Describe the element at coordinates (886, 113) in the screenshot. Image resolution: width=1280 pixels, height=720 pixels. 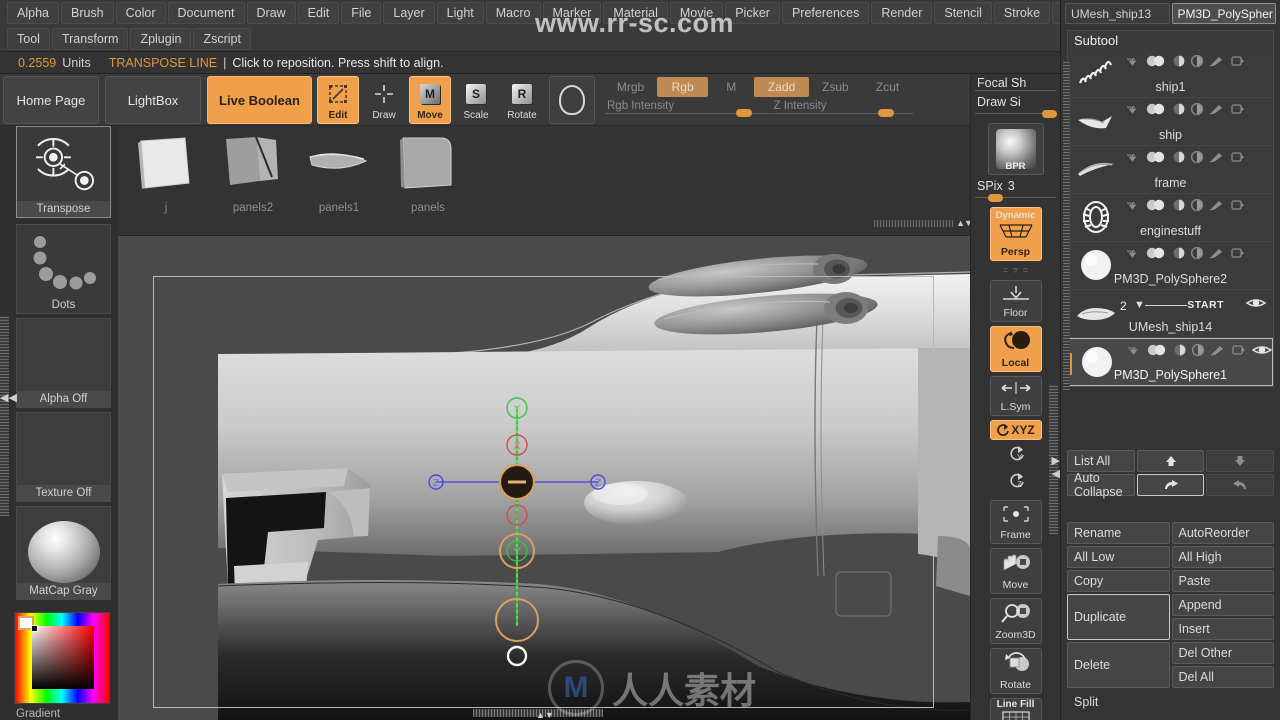
I see `z-intensity-knob` at that location.